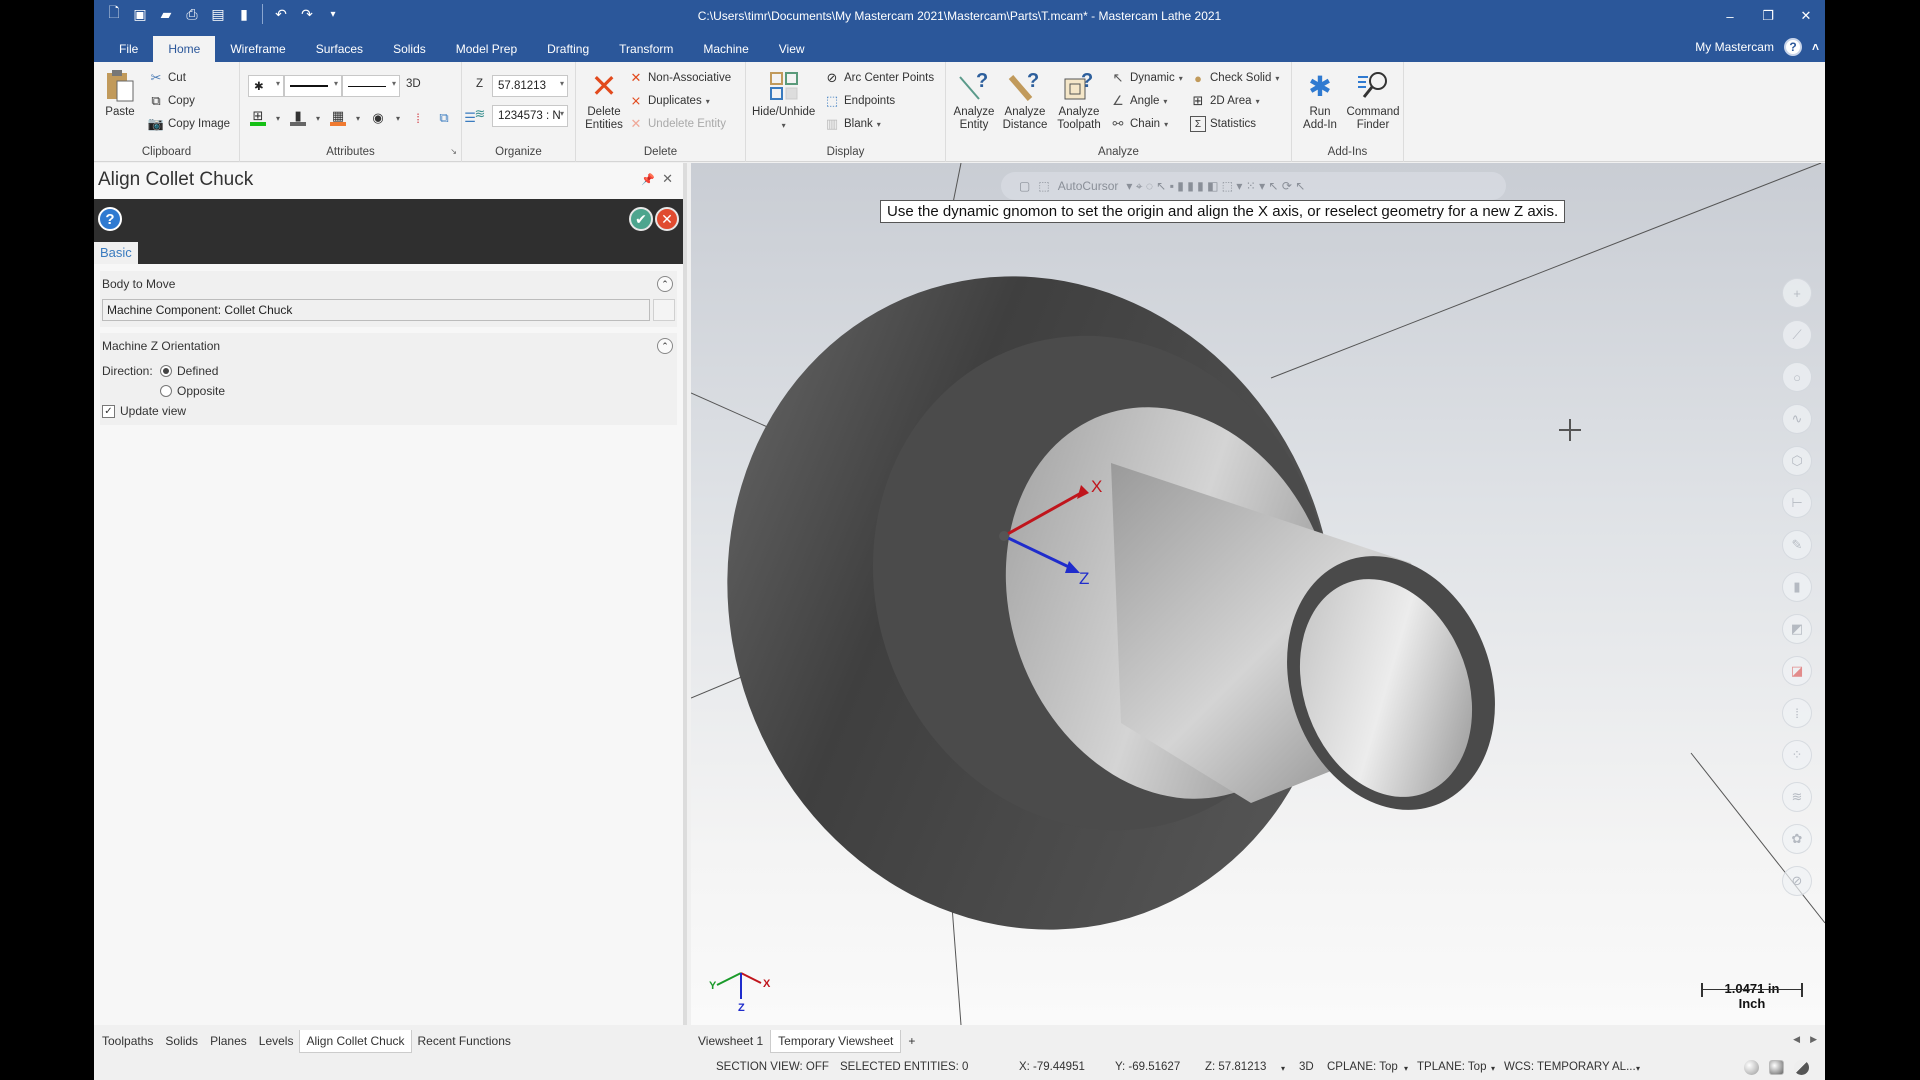 This screenshot has height=1080, width=1920. Describe the element at coordinates (181, 1041) in the screenshot. I see `tab-solids-manager: Solids` at that location.